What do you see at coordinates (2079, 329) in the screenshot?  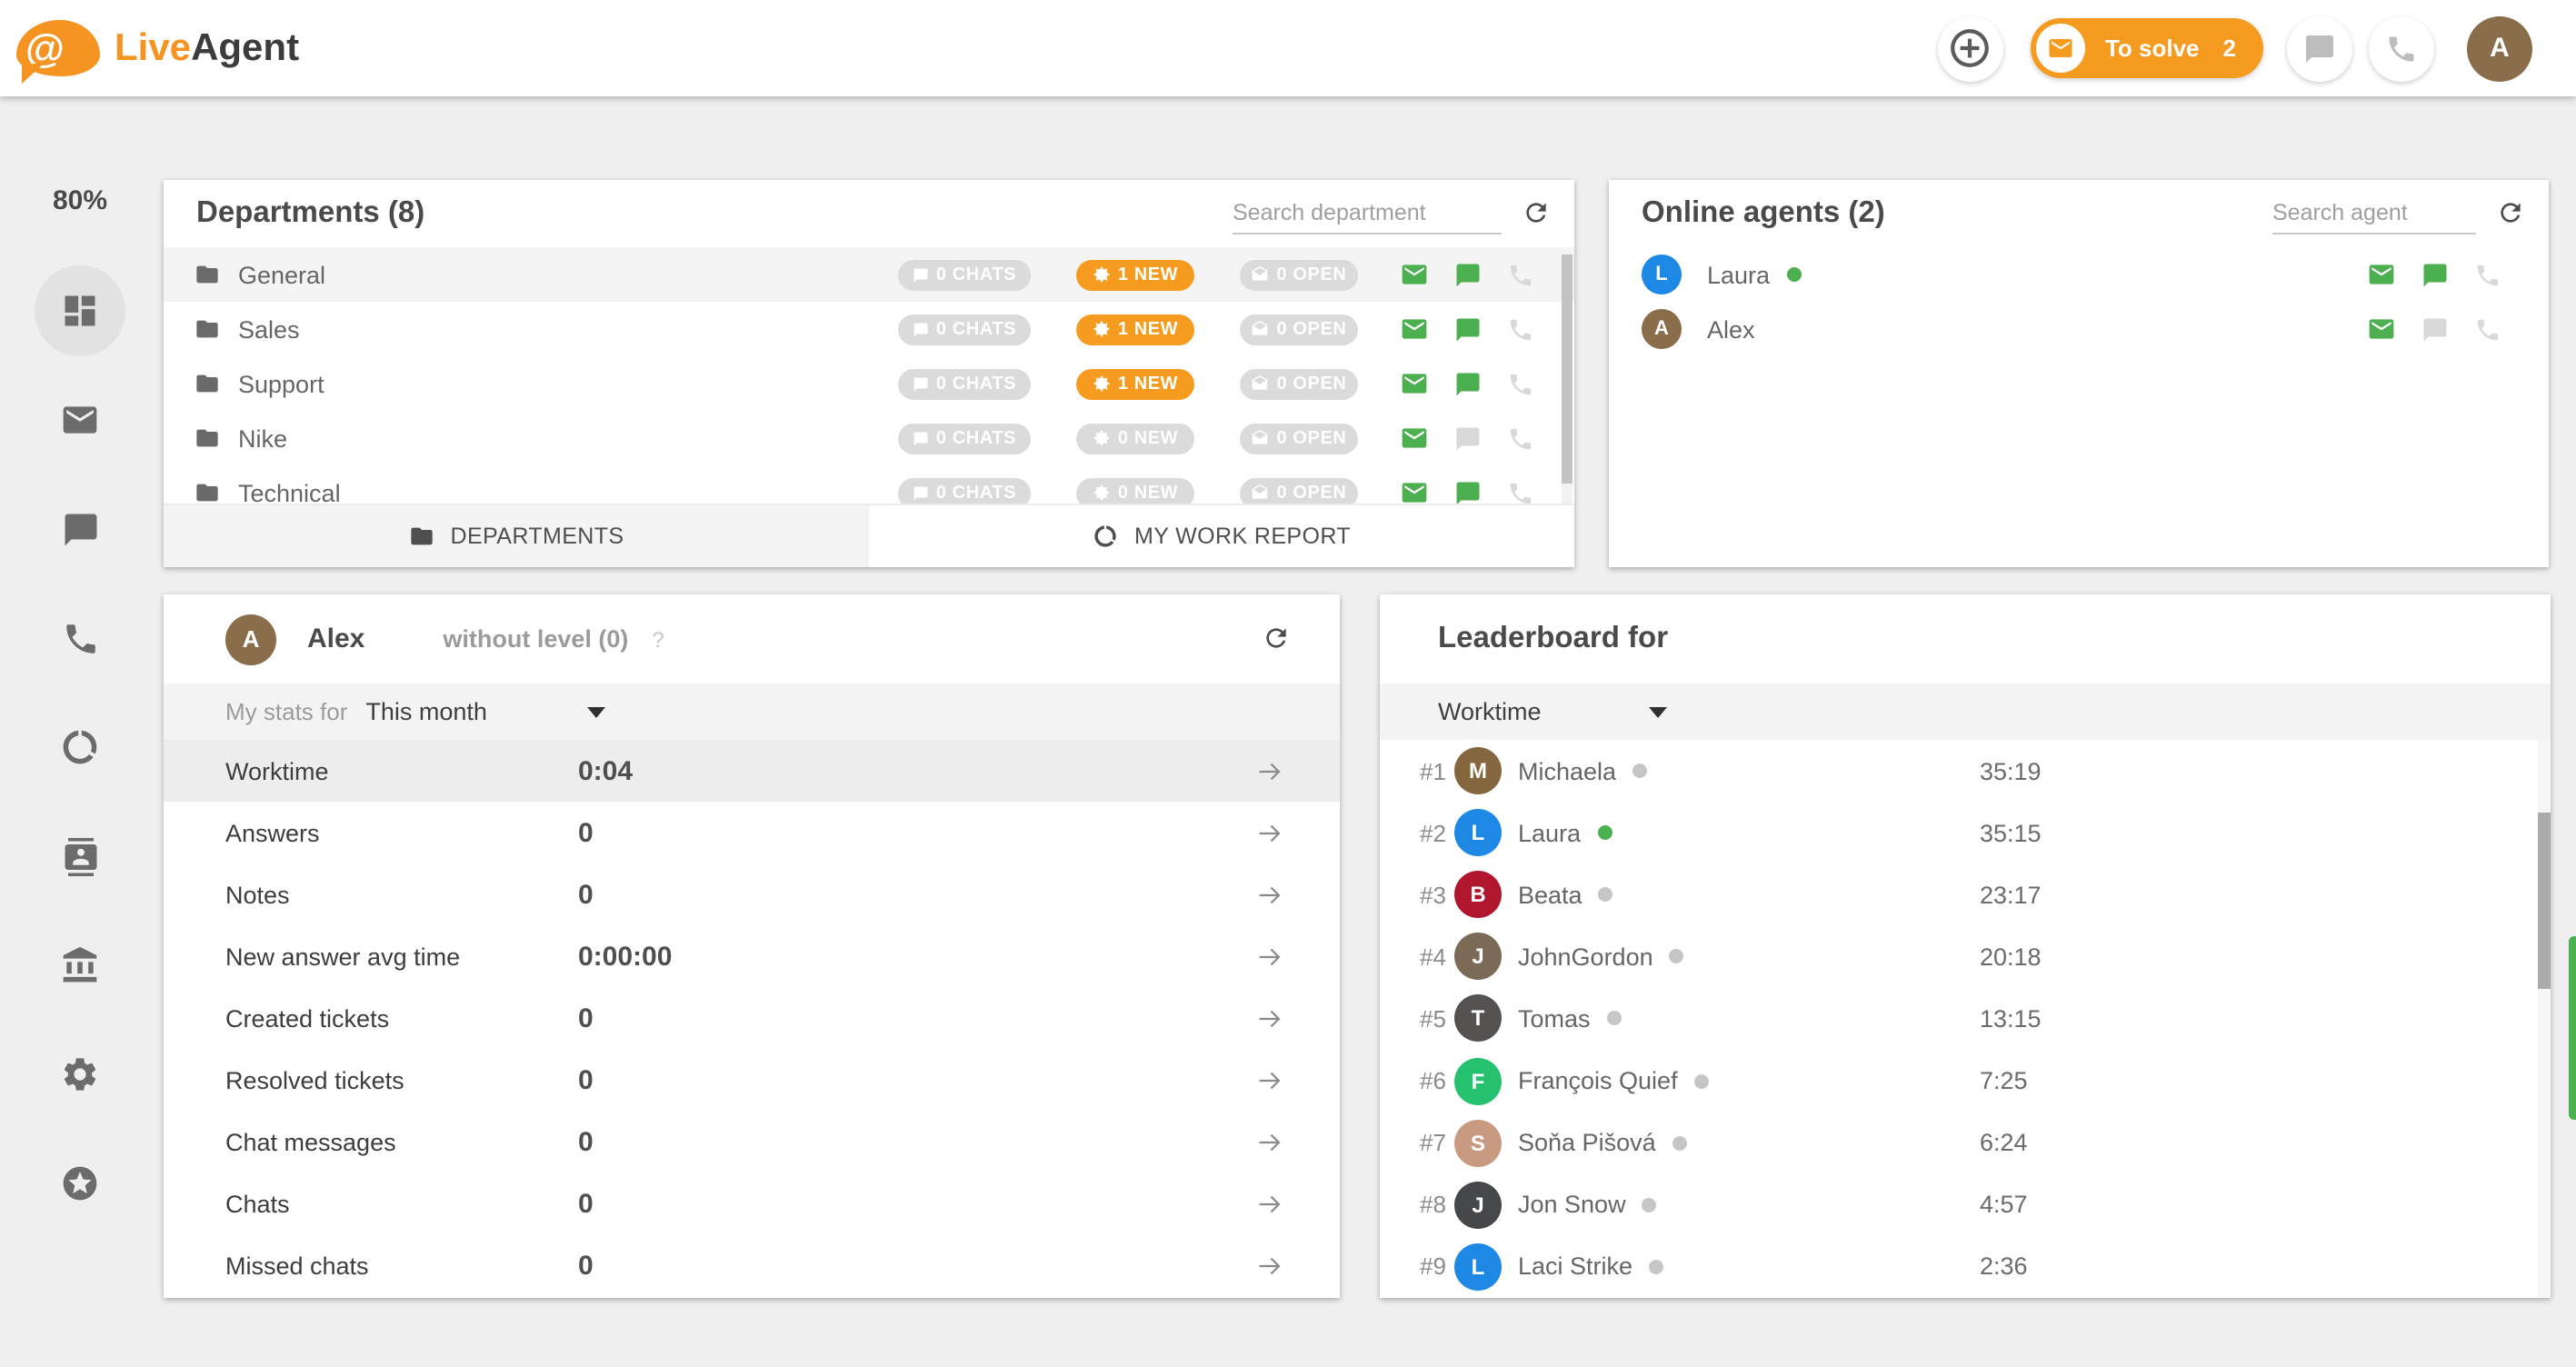 I see `agent-row: A Alex` at bounding box center [2079, 329].